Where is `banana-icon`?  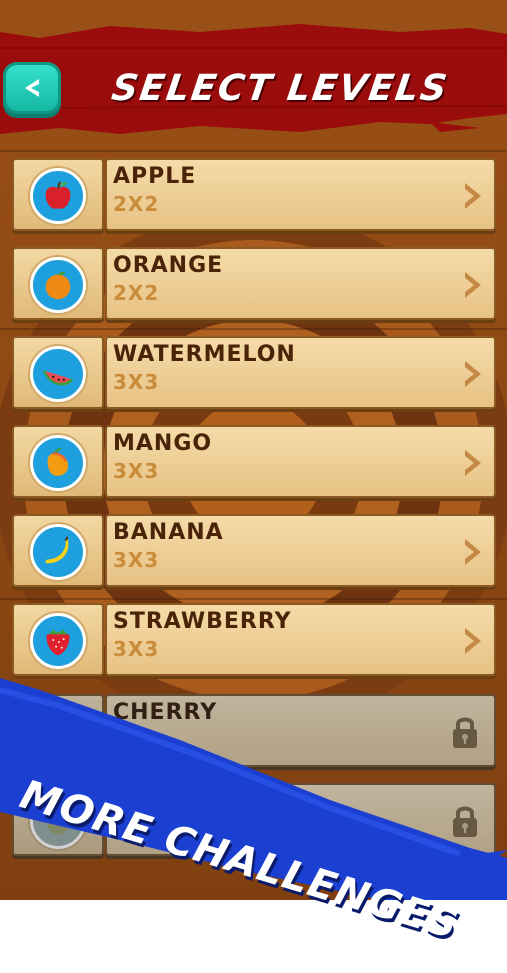
banana-icon is located at coordinates (57, 550).